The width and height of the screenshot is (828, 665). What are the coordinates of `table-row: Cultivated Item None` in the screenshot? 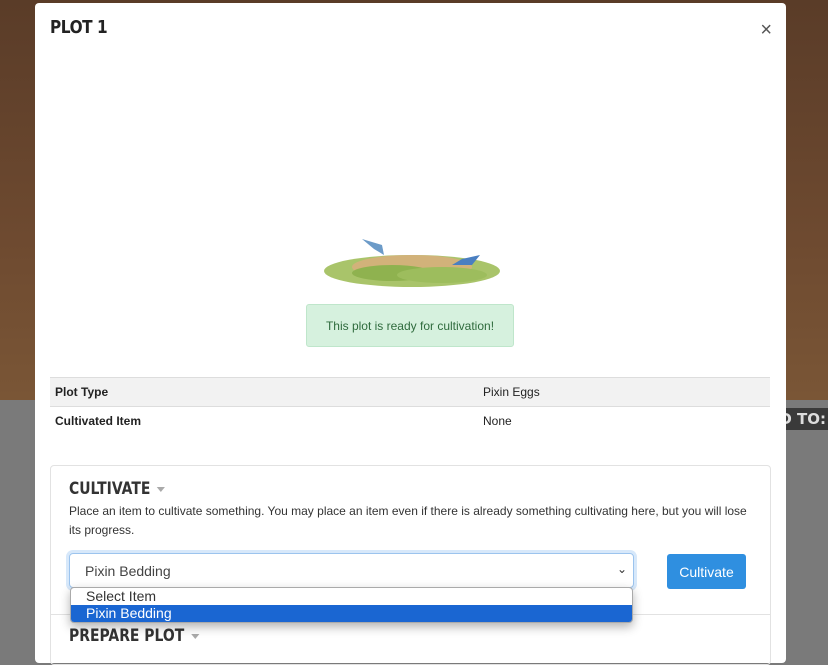 It's located at (410, 421).